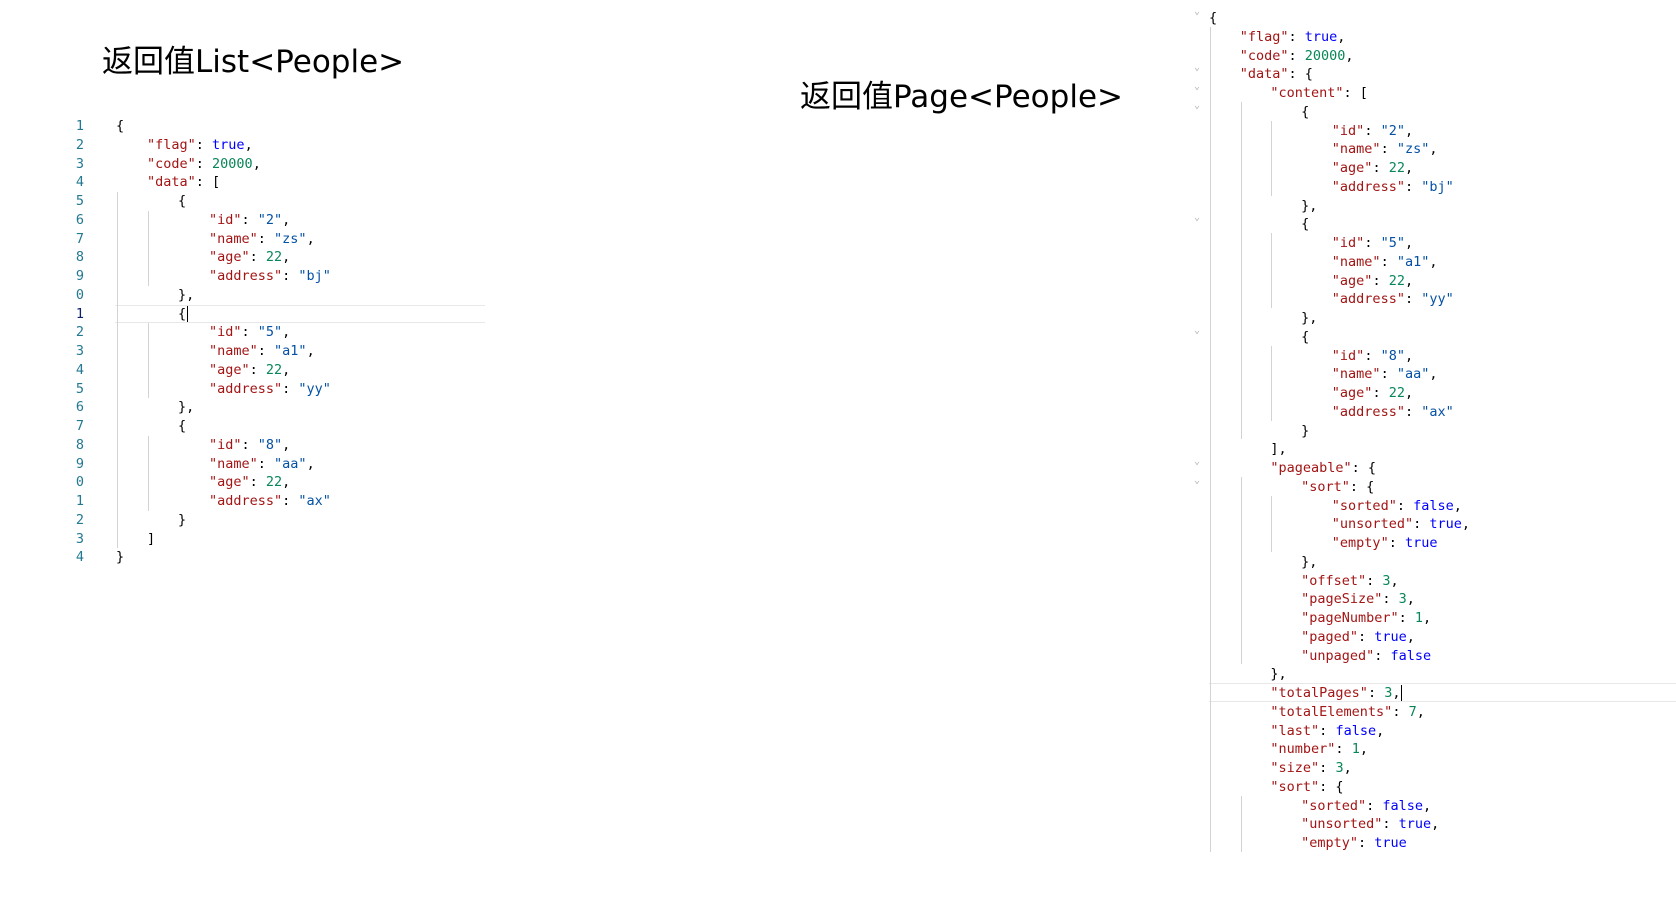 The width and height of the screenshot is (1676, 916). Describe the element at coordinates (1325, 55) in the screenshot. I see `json-number: 20000` at that location.